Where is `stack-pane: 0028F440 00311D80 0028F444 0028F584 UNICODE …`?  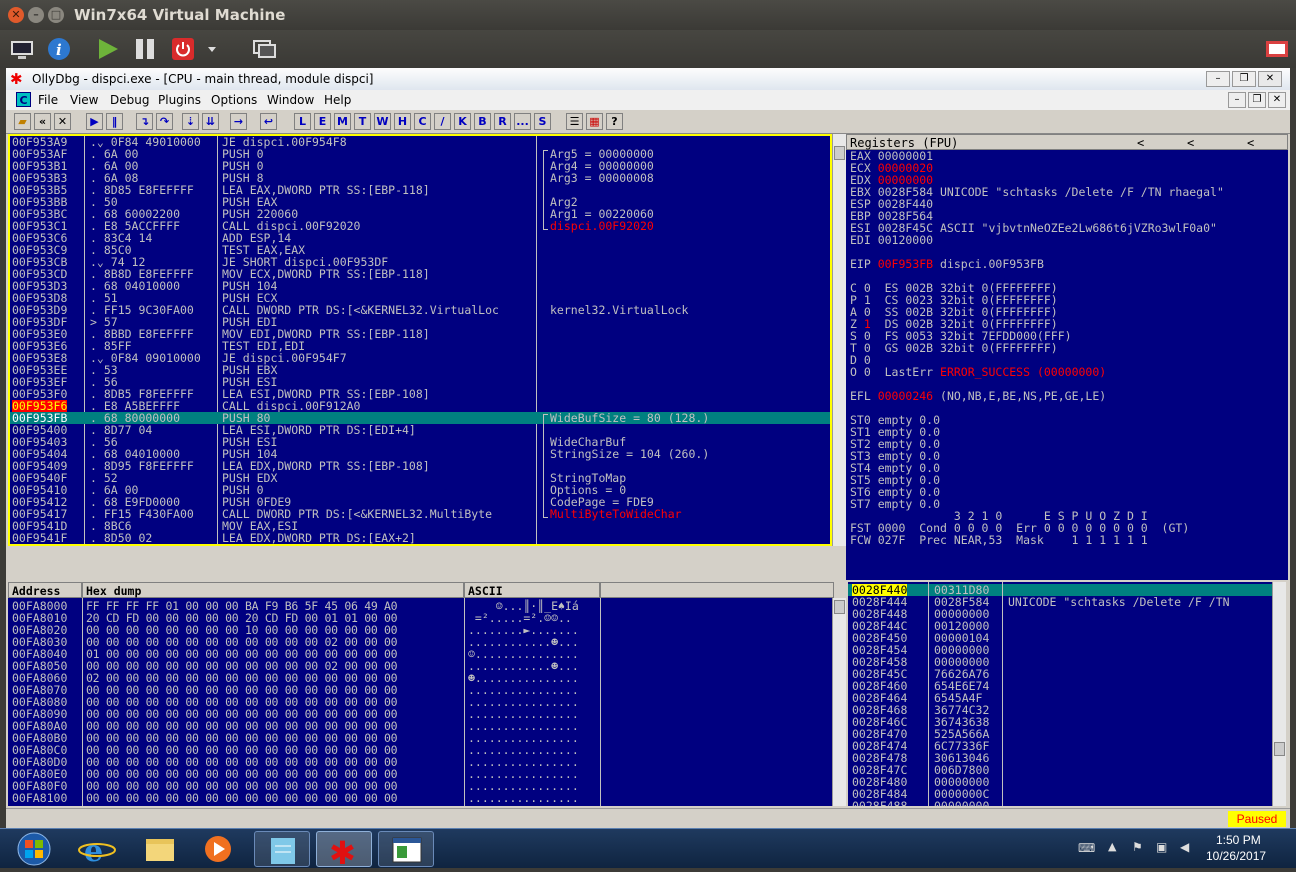 stack-pane: 0028F440 00311D80 0028F444 0028F584 UNICODE … is located at coordinates (1060, 694).